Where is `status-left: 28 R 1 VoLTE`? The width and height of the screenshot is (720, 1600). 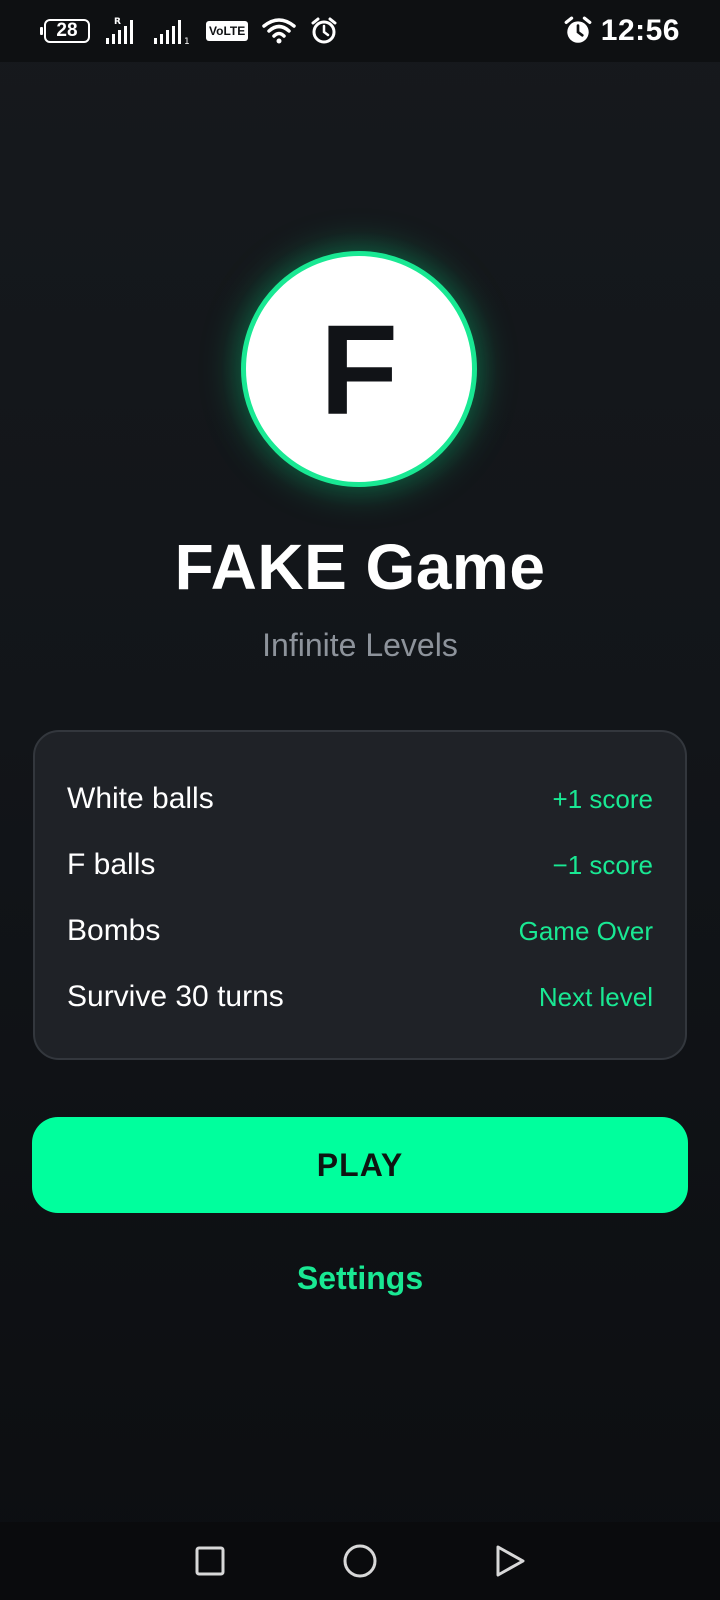
status-left: 28 R 1 VoLTE is located at coordinates (189, 31).